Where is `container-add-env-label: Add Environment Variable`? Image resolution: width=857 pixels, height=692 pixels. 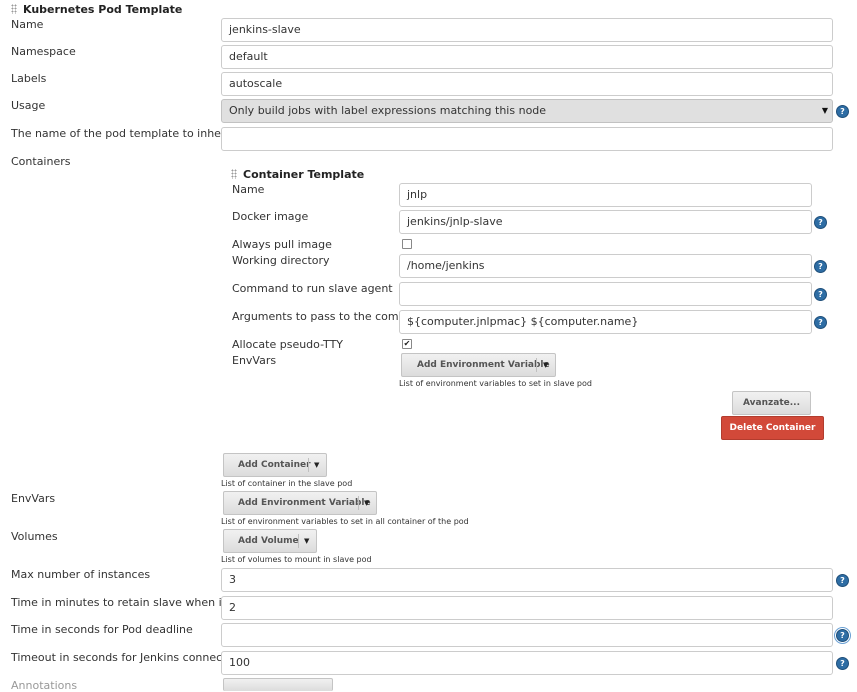
container-add-env-label: Add Environment Variable is located at coordinates (483, 365).